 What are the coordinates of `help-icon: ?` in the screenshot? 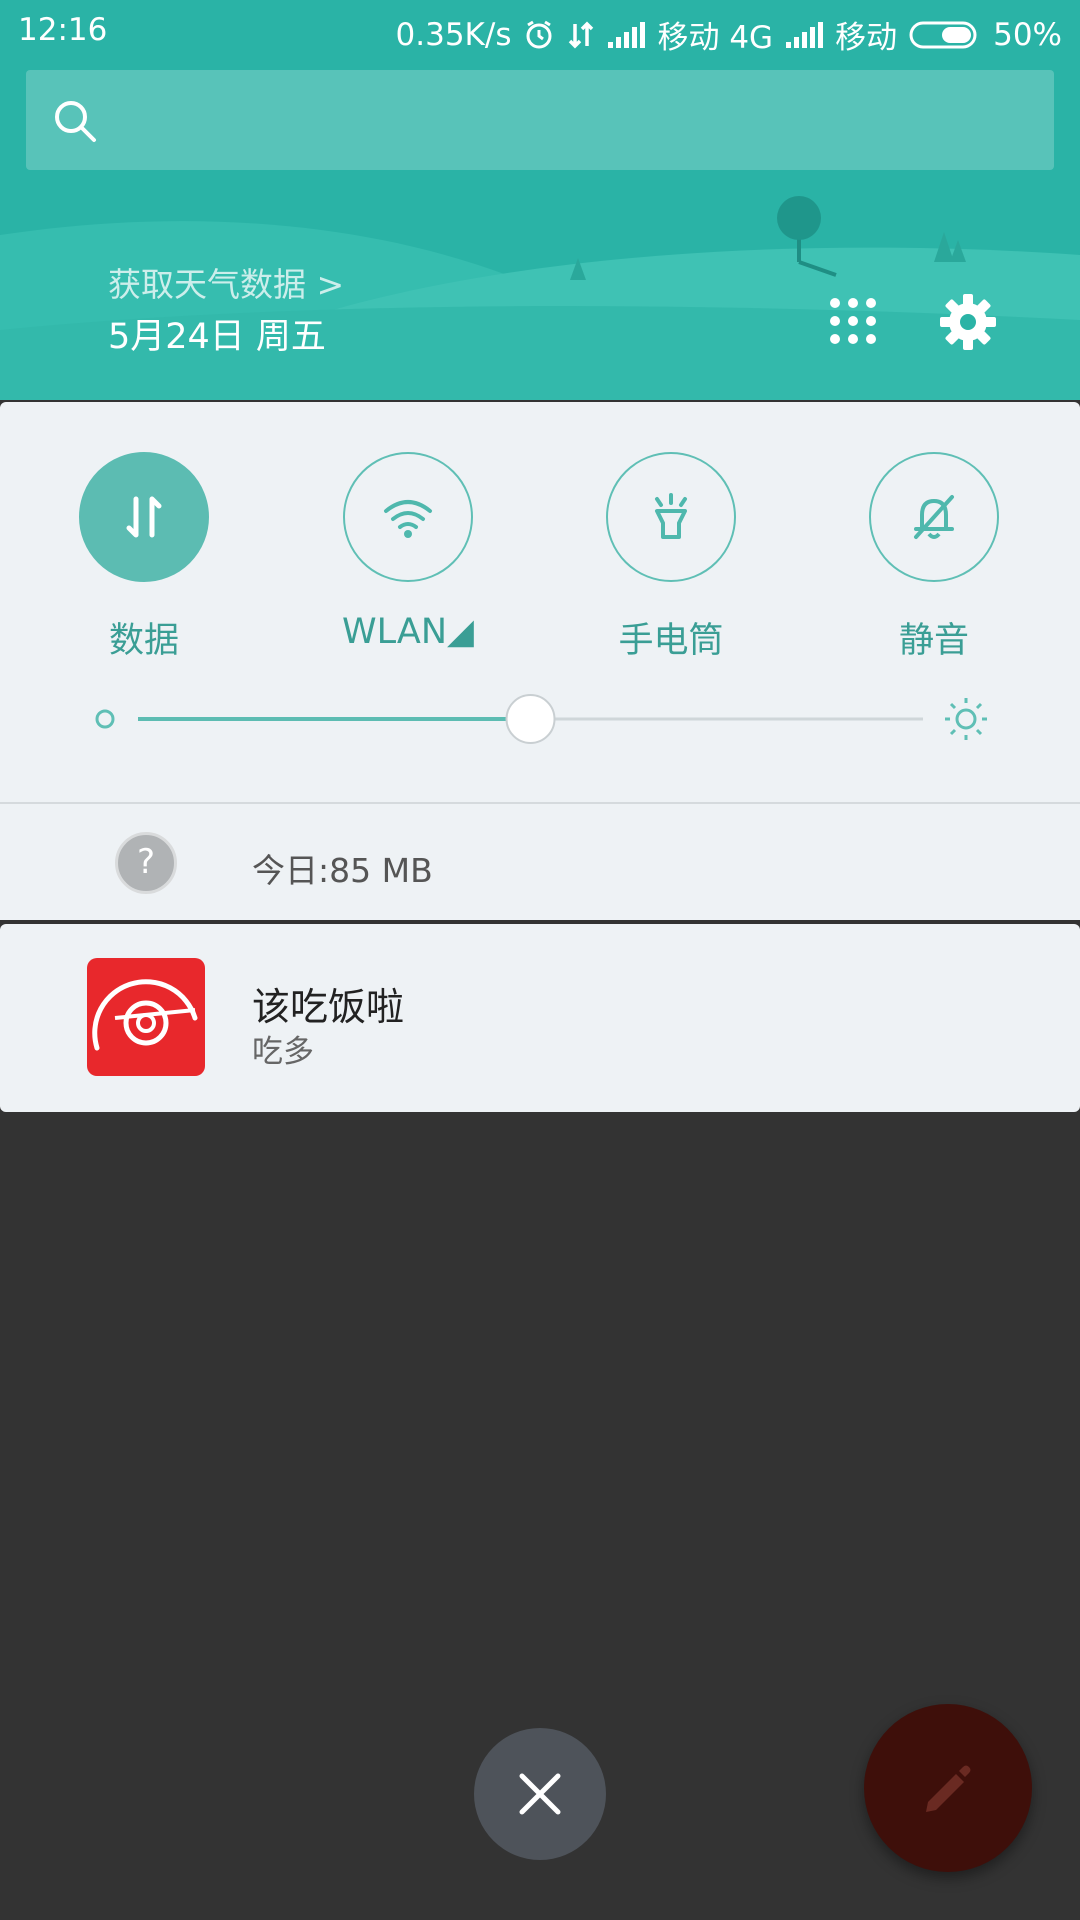 It's located at (146, 863).